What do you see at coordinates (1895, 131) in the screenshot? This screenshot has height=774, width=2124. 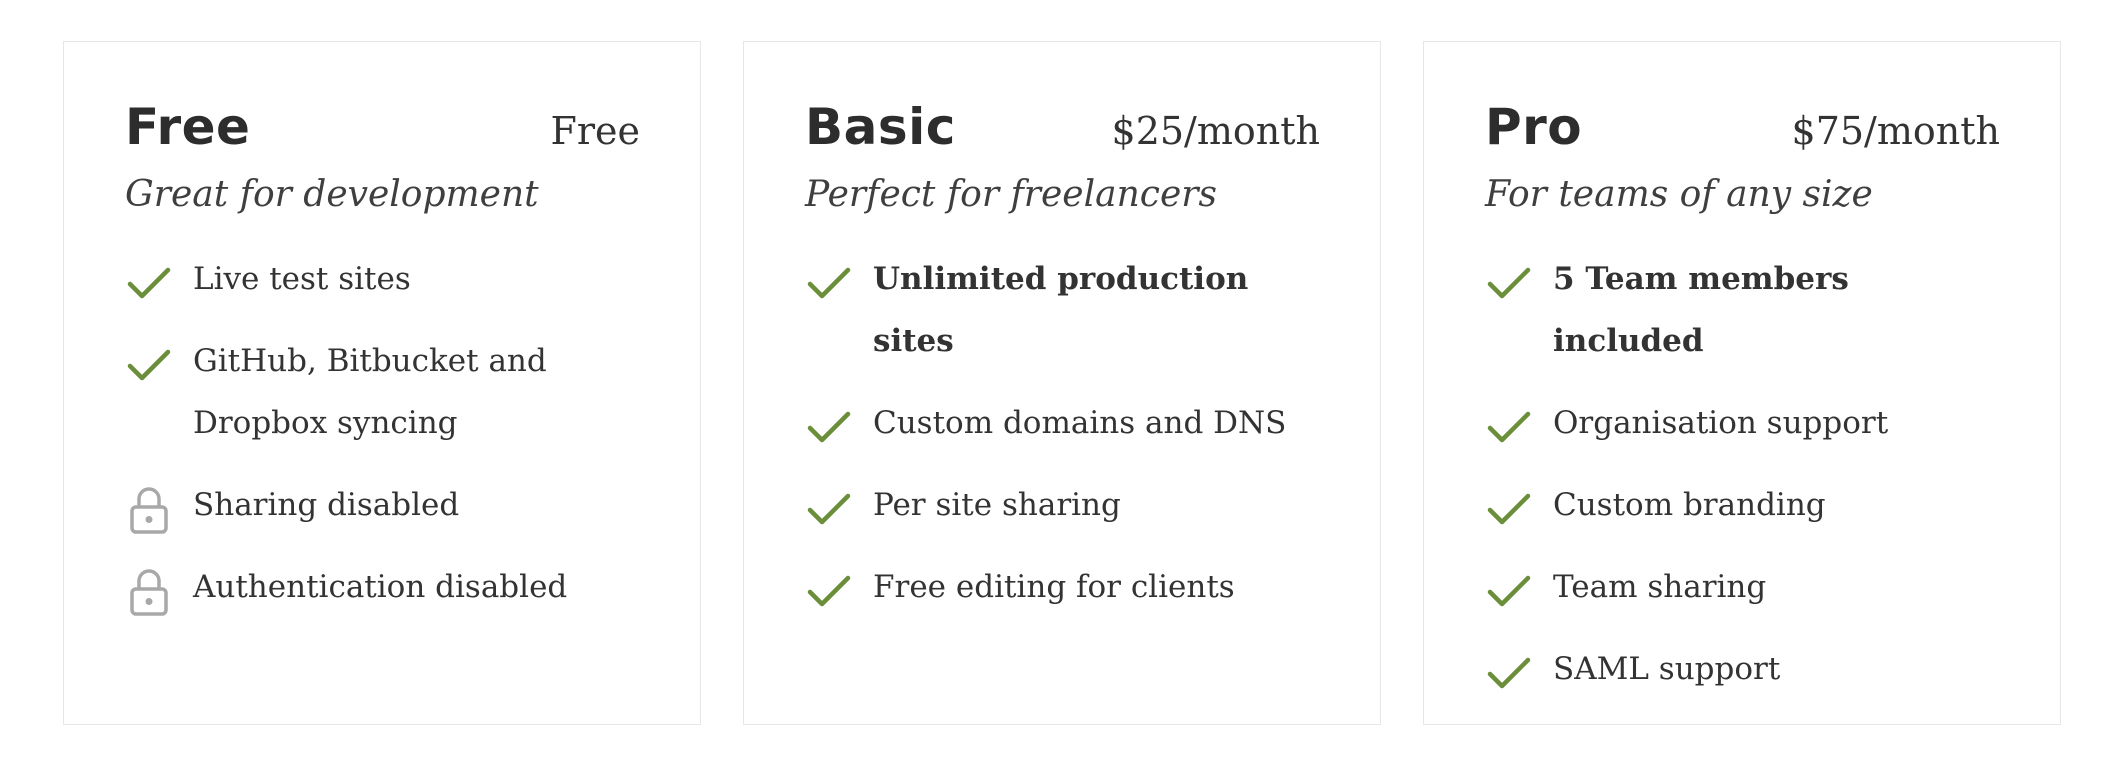 I see `plan-price: $75/month` at bounding box center [1895, 131].